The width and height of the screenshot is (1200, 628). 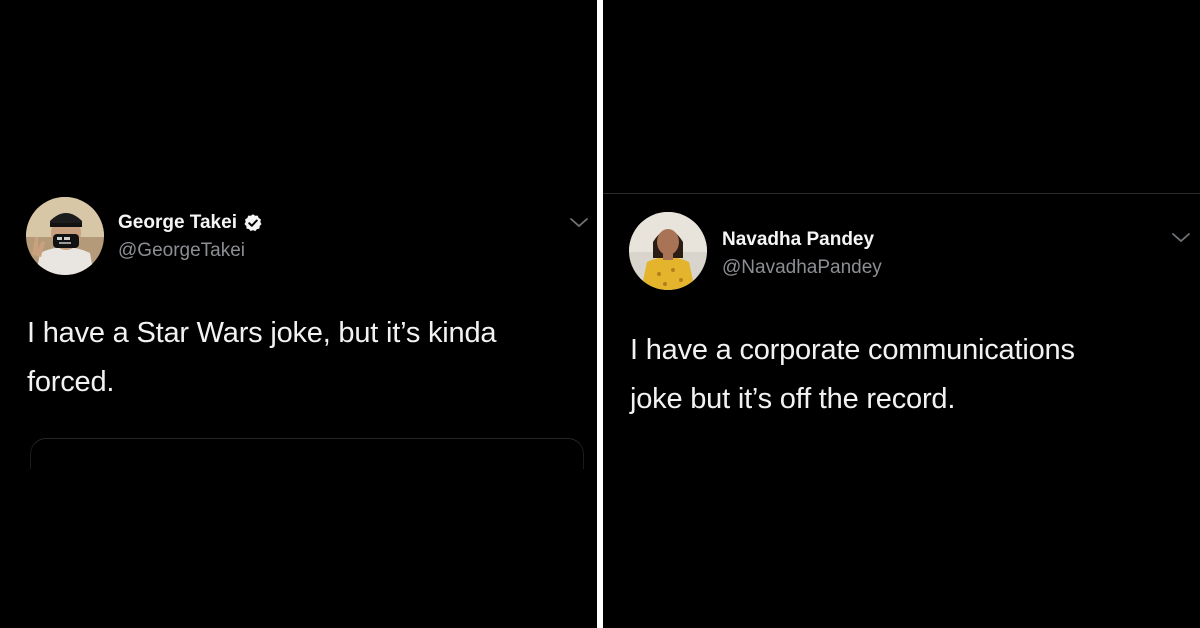 What do you see at coordinates (181, 251) in the screenshot?
I see `user-handle: @GeorgeTakei` at bounding box center [181, 251].